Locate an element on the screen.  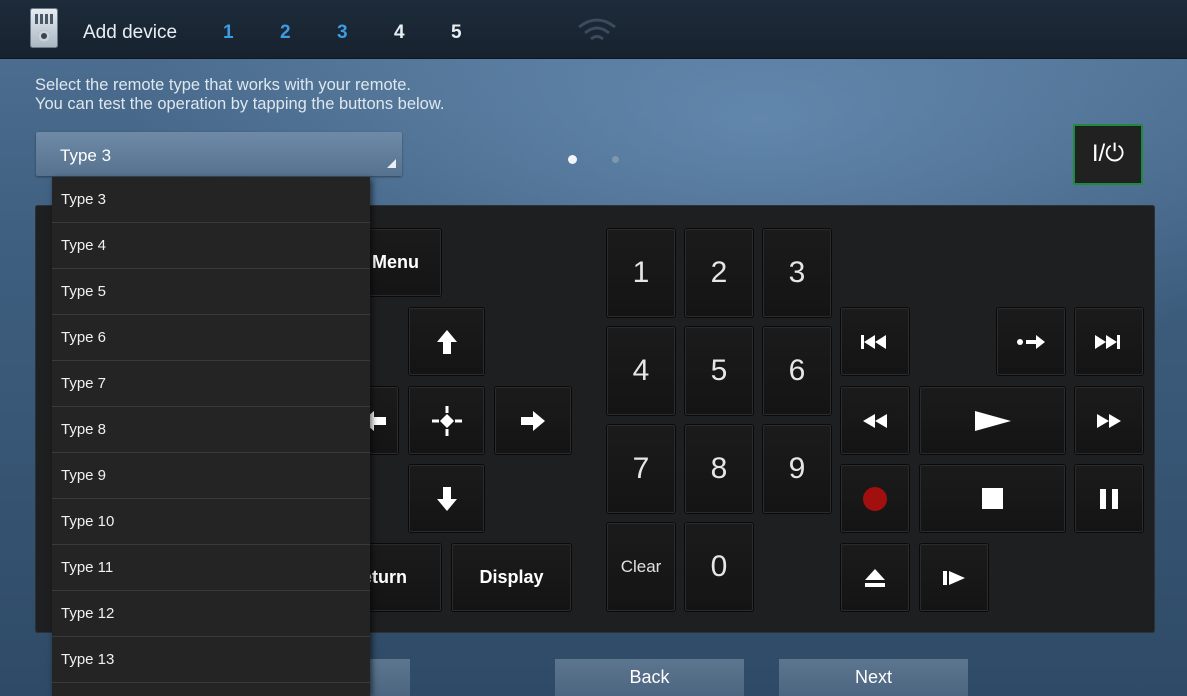
slow-play-button is located at coordinates (954, 577).